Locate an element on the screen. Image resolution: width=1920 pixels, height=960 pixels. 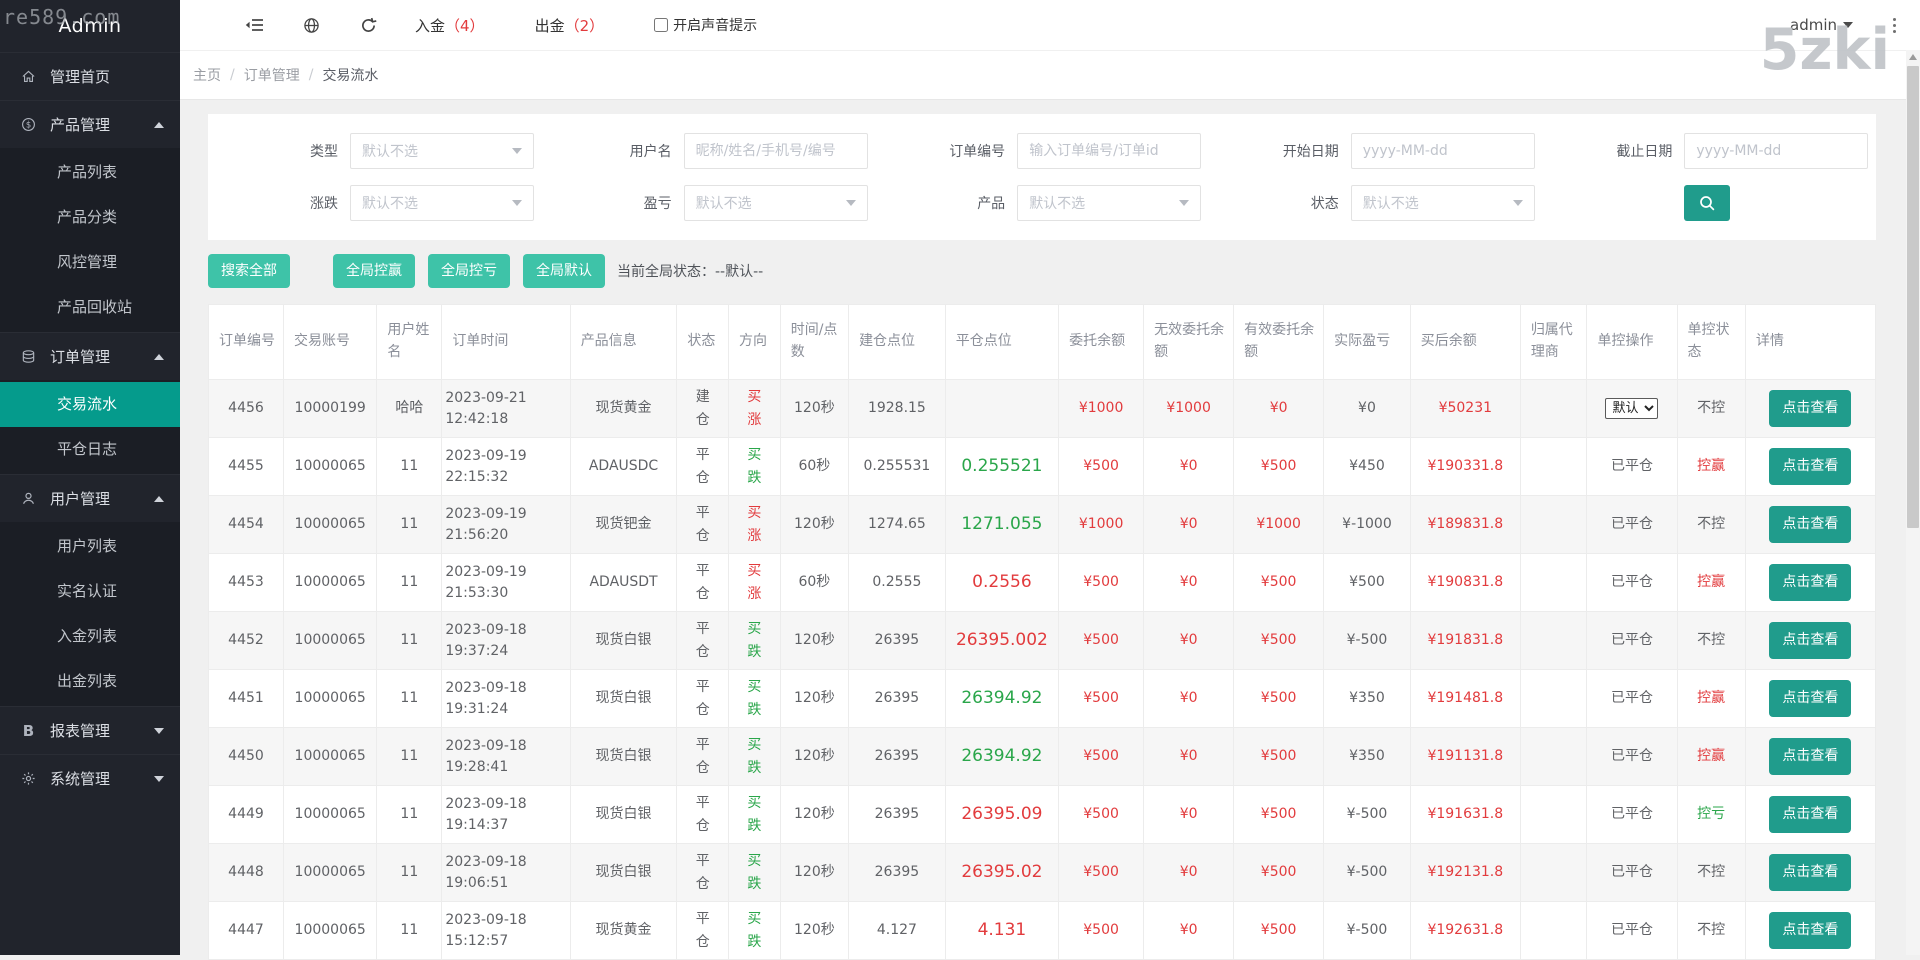
global-default-button: 全局默认 is located at coordinates (564, 271).